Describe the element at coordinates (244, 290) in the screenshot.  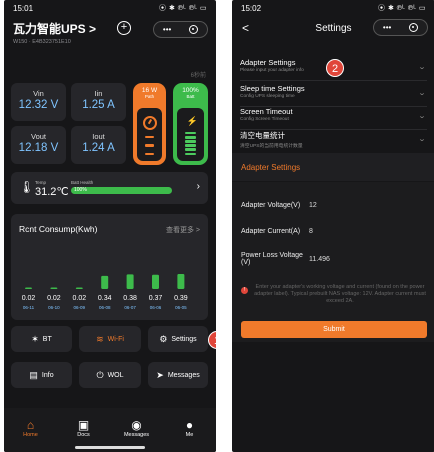
I see `warning-icon: !` at that location.